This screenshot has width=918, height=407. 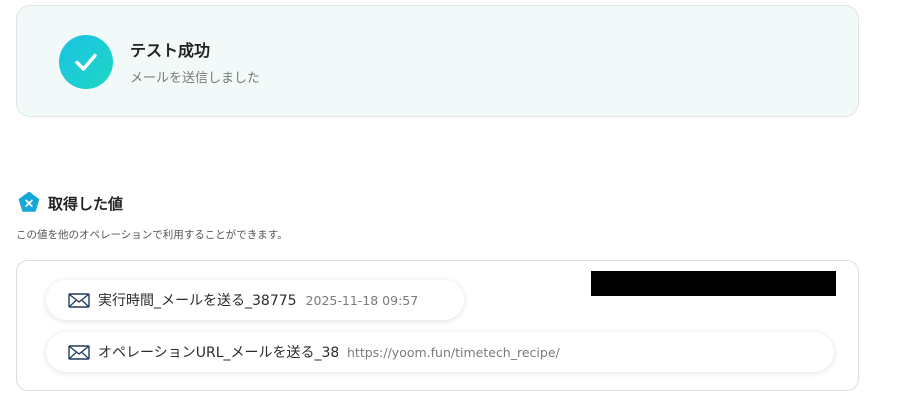 I want to click on success-message: メールを送信しました, so click(x=195, y=78).